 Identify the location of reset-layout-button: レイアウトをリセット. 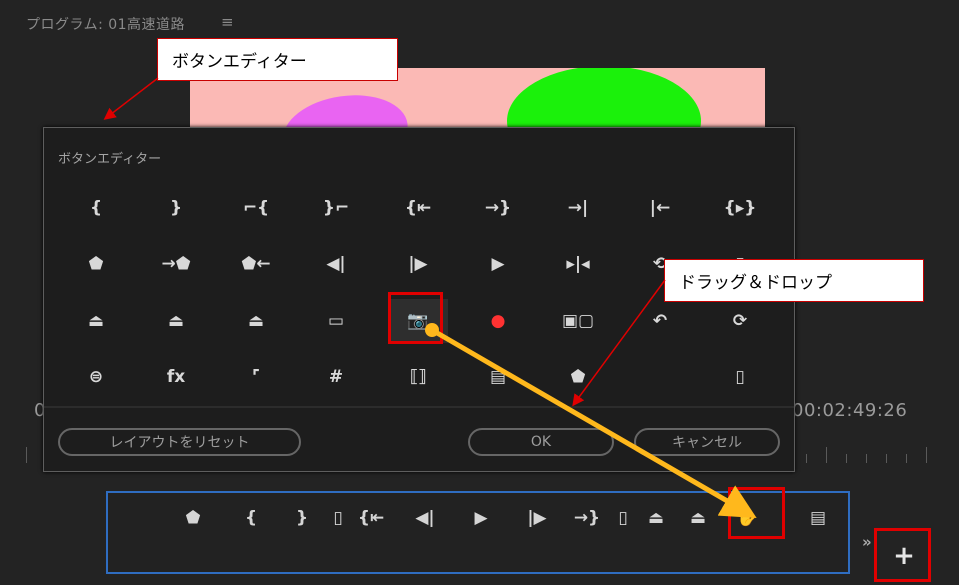
(179, 442).